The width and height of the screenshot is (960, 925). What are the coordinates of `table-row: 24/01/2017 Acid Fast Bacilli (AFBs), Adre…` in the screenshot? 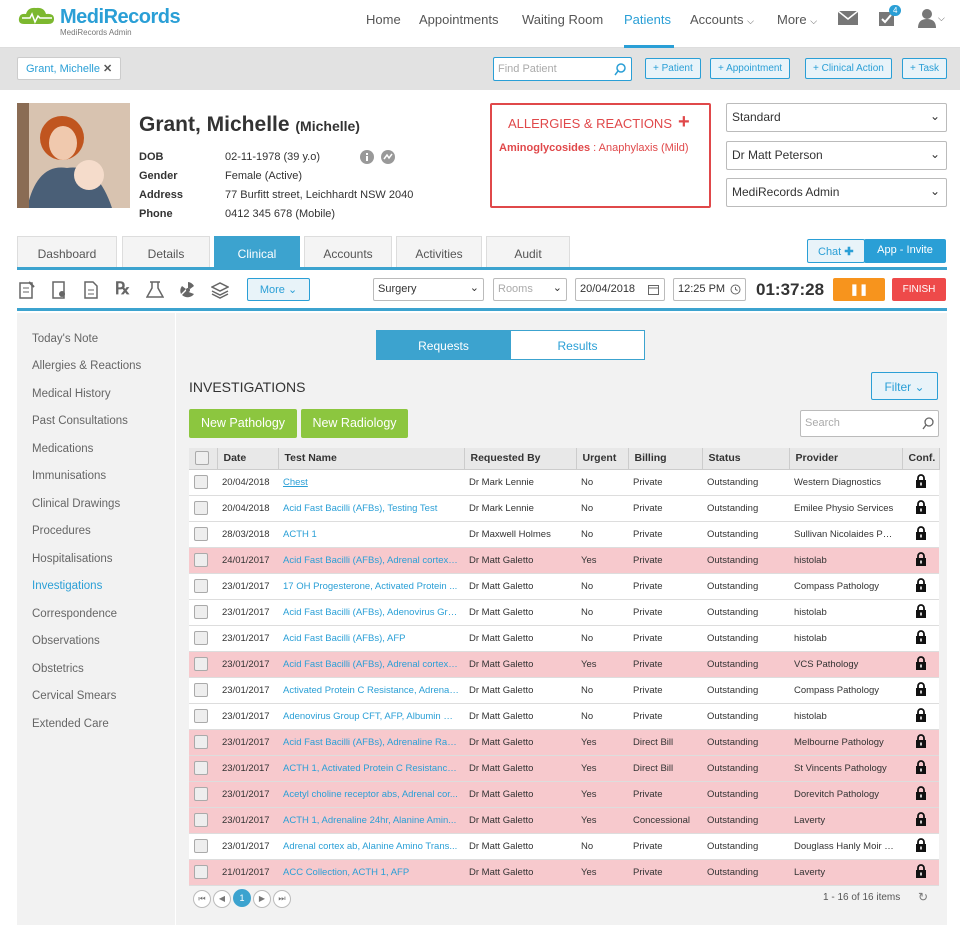 It's located at (564, 560).